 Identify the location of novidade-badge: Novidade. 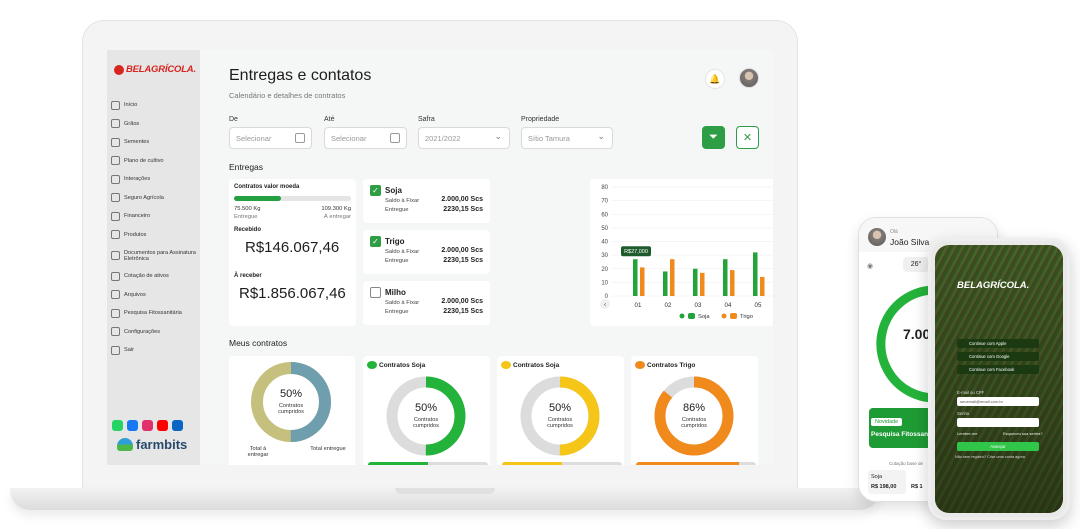
(887, 422).